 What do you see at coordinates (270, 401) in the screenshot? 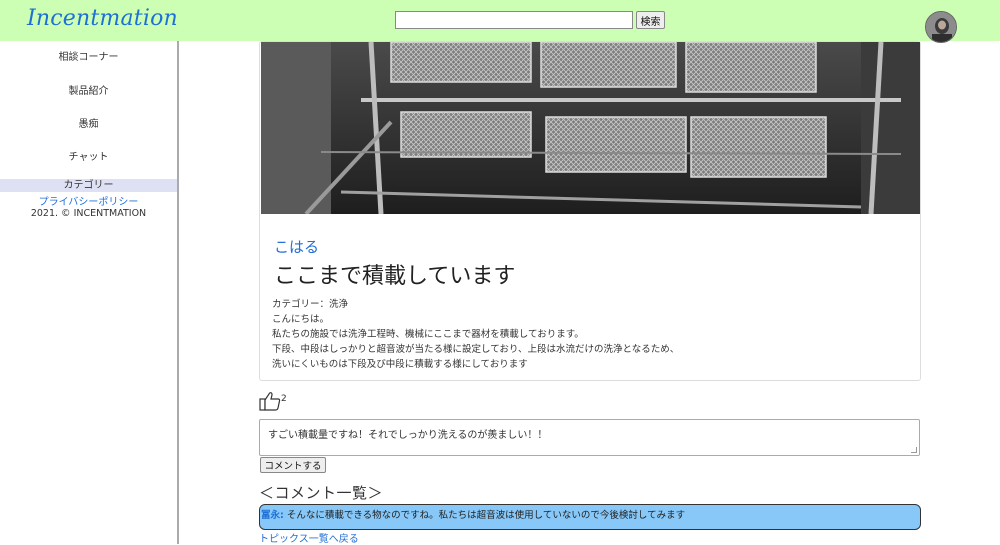
I see `thumbs-up-icon` at bounding box center [270, 401].